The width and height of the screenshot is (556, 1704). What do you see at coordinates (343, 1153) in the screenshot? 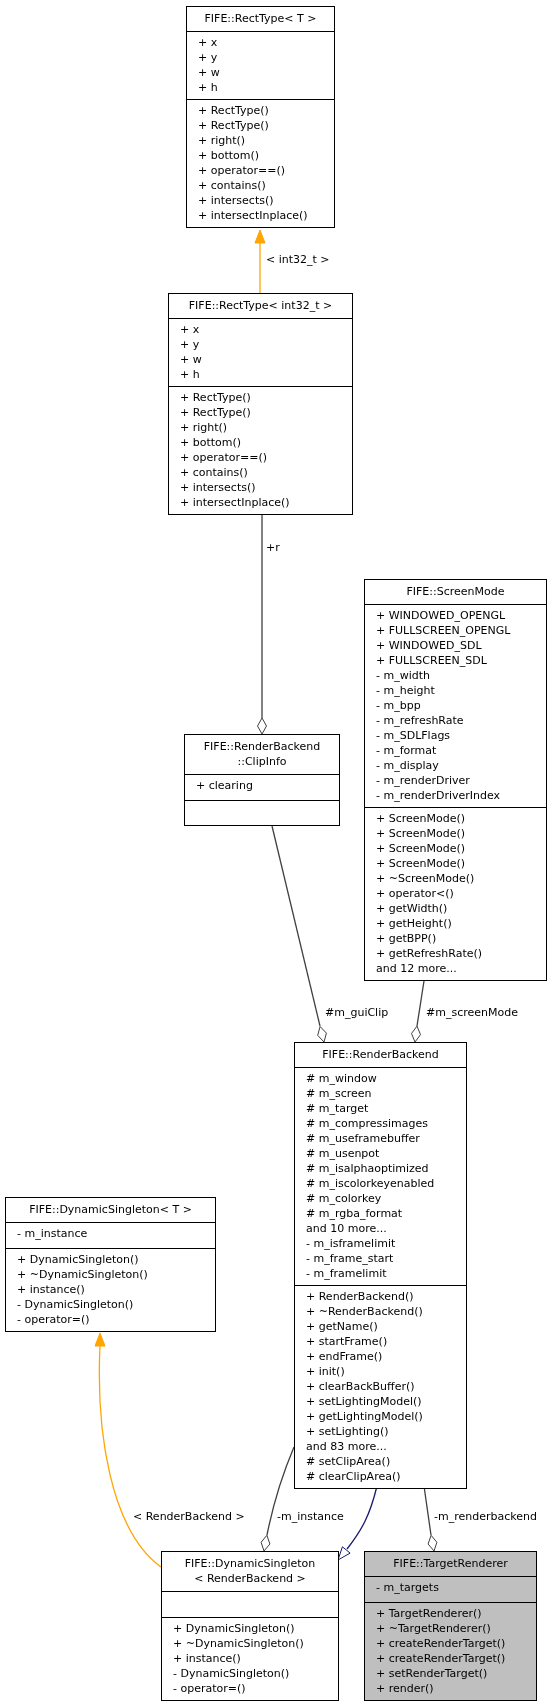
I see `attribute-text: # m_usenpot` at bounding box center [343, 1153].